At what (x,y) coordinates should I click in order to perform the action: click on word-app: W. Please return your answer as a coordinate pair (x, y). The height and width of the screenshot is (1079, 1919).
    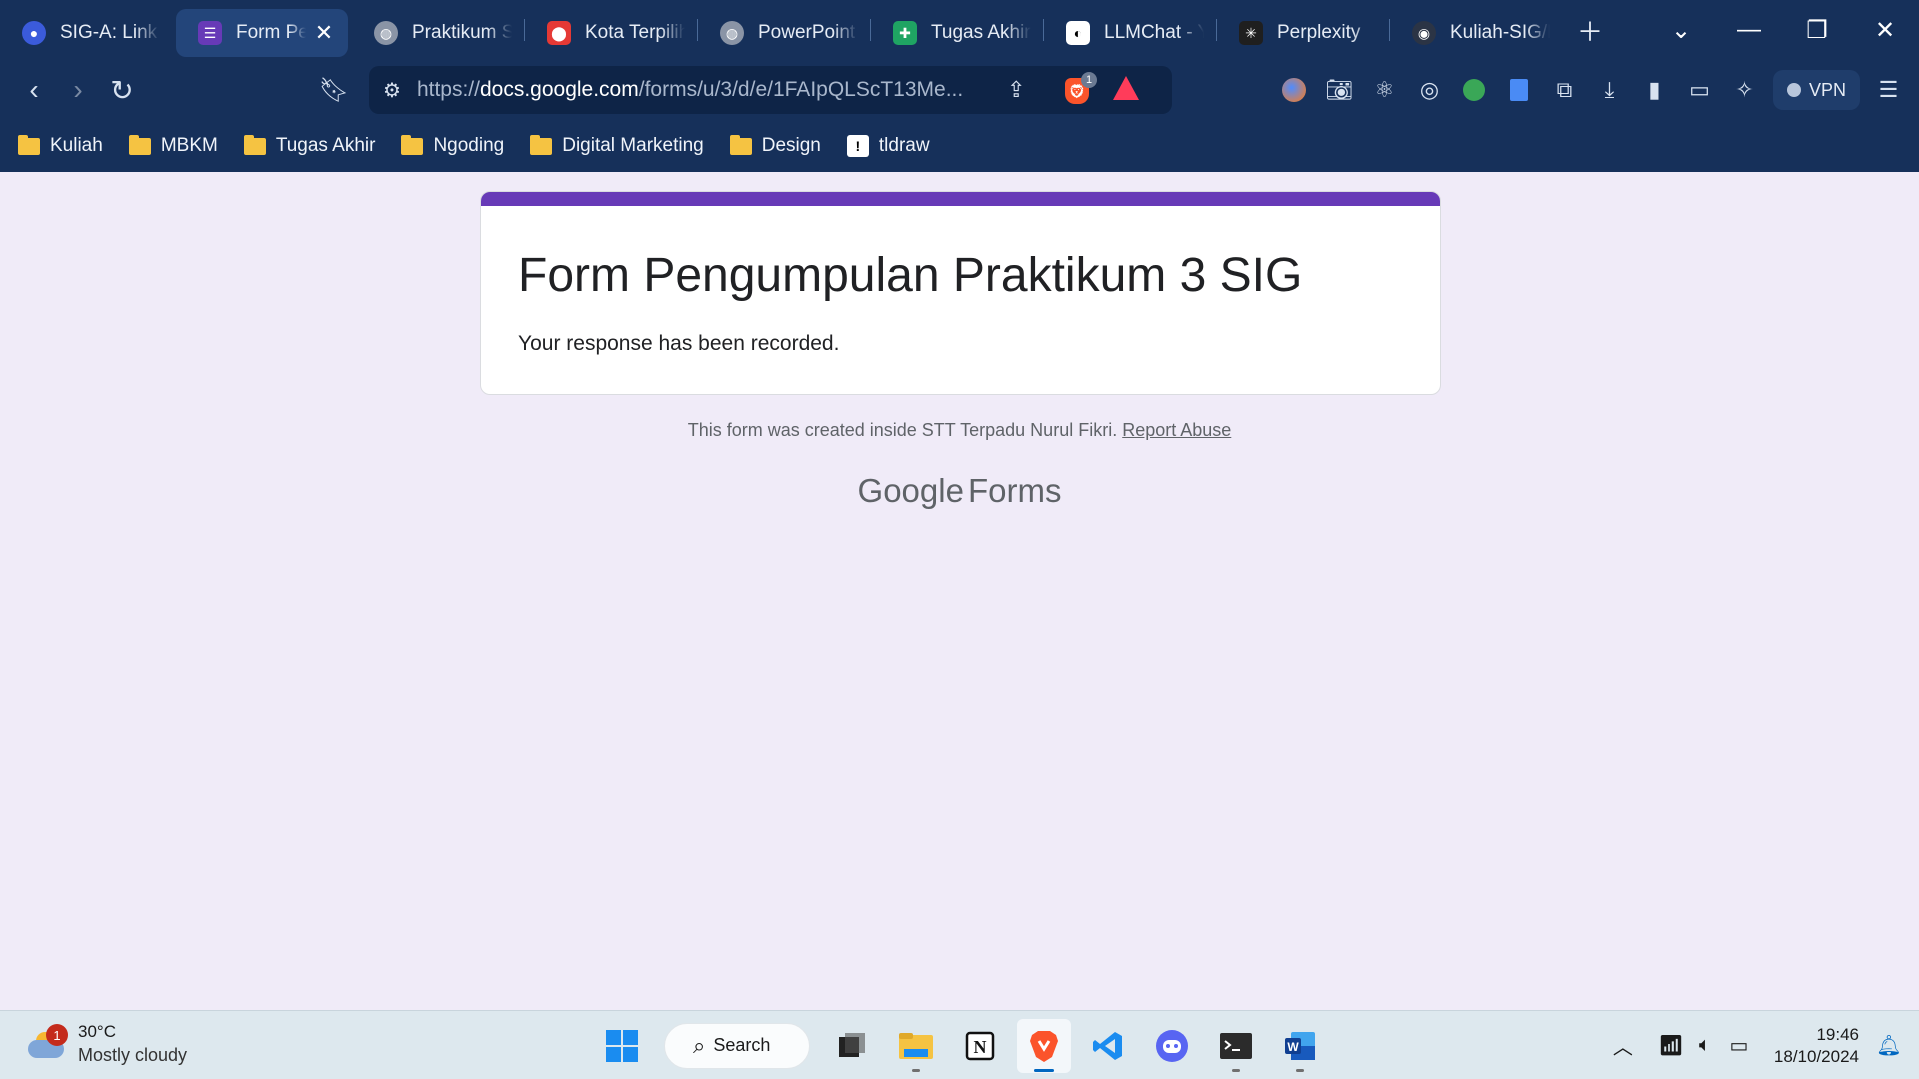
    Looking at the image, I should click on (1300, 1046).